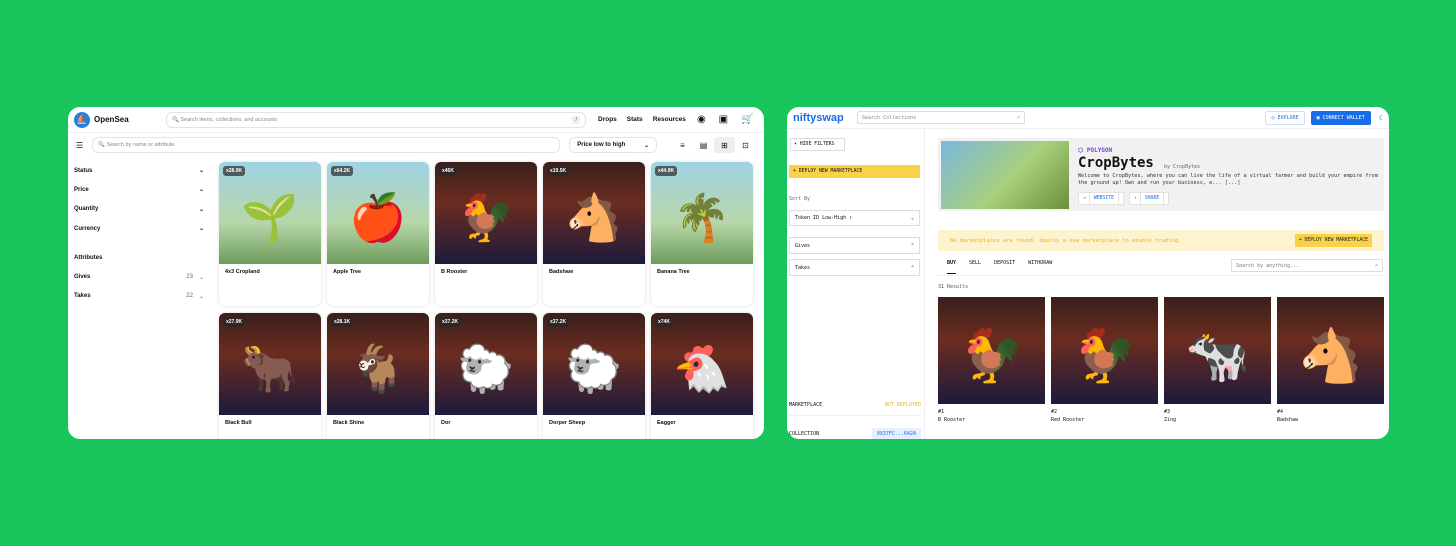 Image resolution: width=1456 pixels, height=546 pixels. I want to click on website-button: ↗ WEBSITE, so click(1101, 198).